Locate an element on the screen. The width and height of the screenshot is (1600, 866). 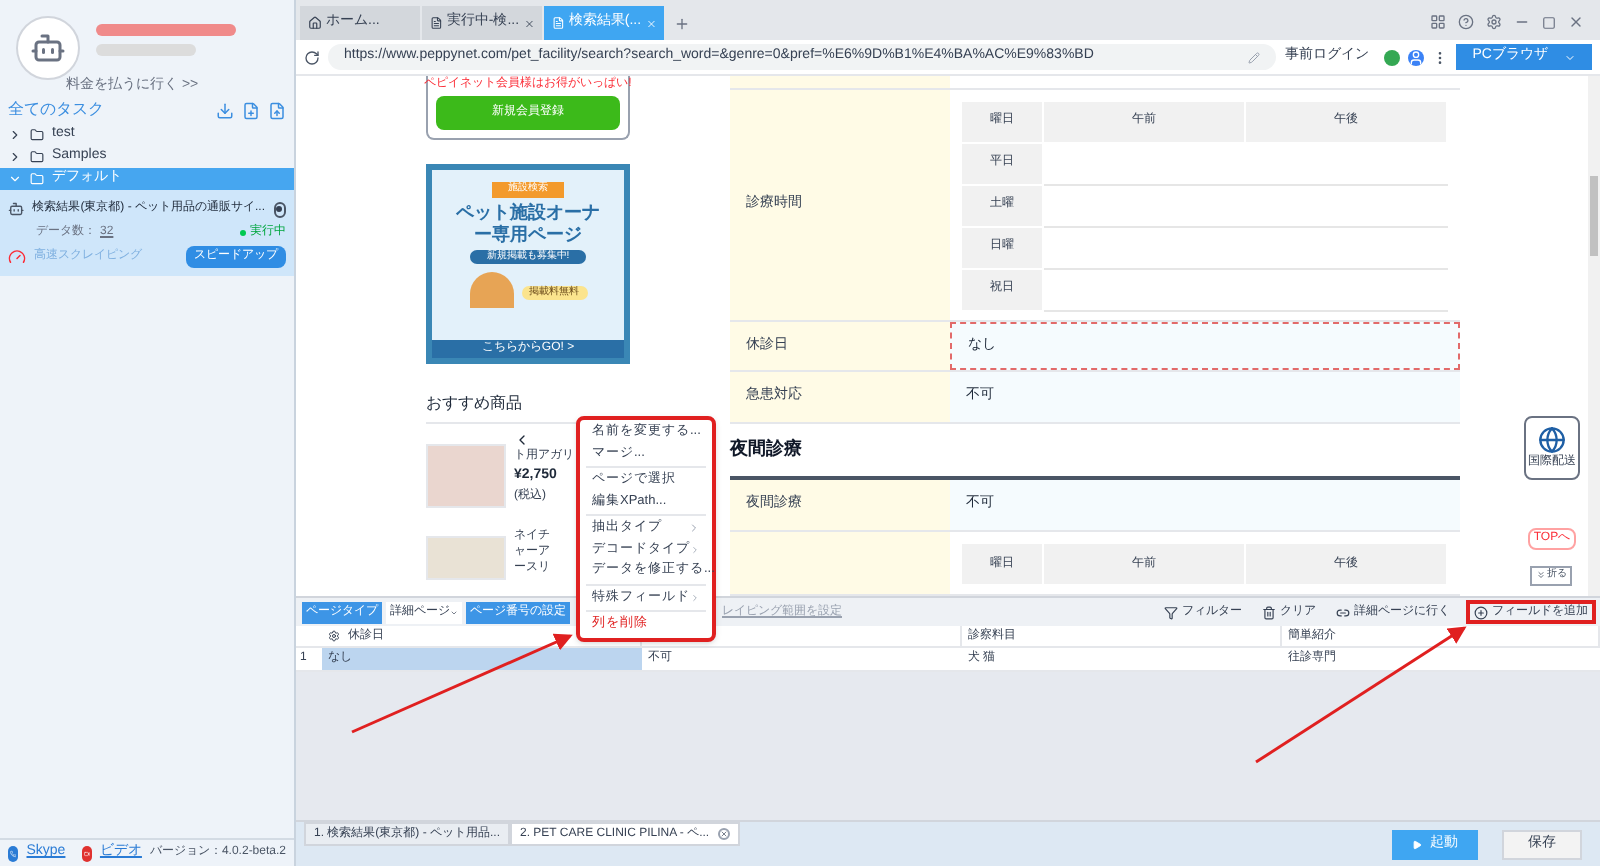
link-icon is located at coordinates (1343, 612).